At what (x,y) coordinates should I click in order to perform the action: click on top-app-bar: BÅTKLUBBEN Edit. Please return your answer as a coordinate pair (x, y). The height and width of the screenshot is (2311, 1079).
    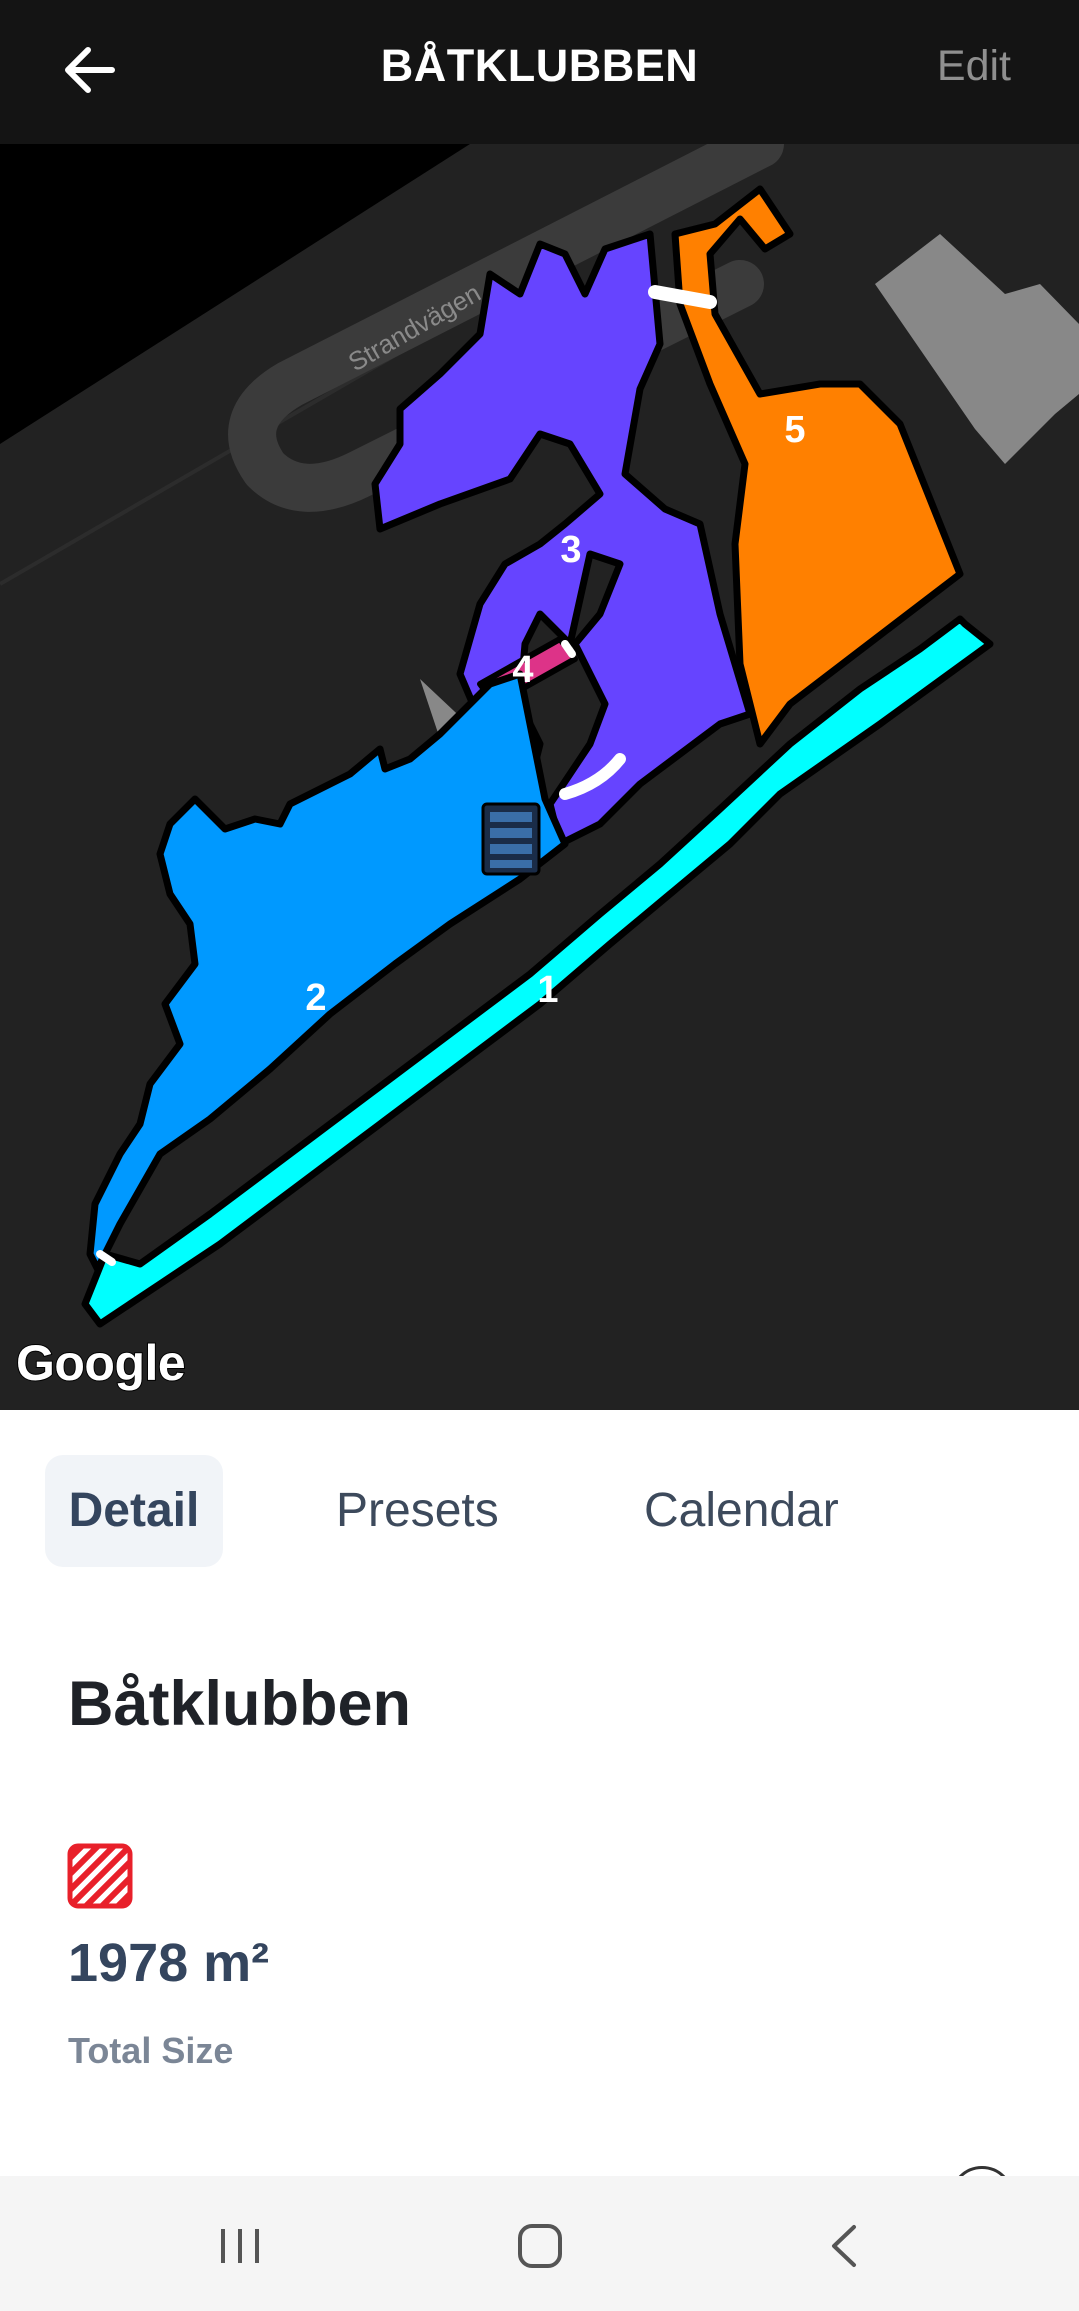
    Looking at the image, I should click on (539, 72).